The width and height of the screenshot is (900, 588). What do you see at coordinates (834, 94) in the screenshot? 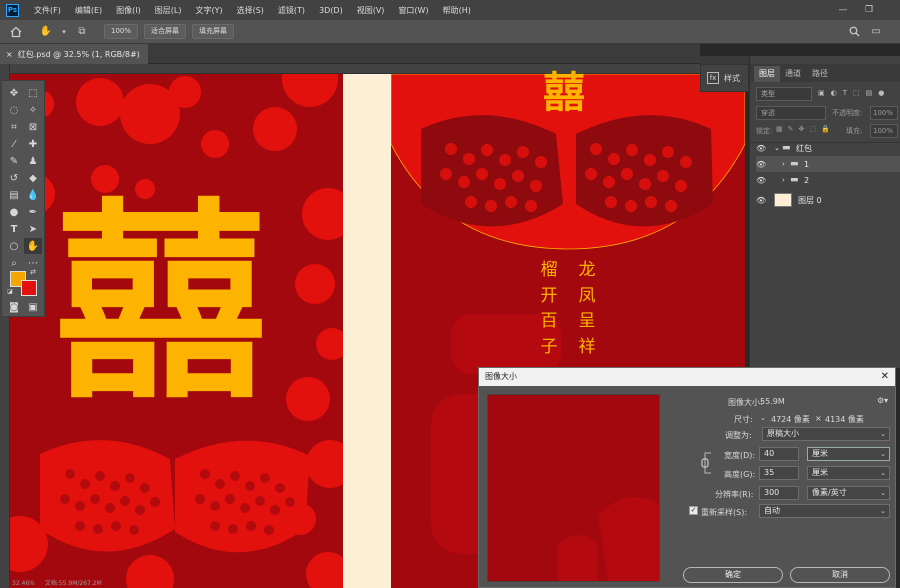
I see `filter-adjust-icon: ◐` at bounding box center [834, 94].